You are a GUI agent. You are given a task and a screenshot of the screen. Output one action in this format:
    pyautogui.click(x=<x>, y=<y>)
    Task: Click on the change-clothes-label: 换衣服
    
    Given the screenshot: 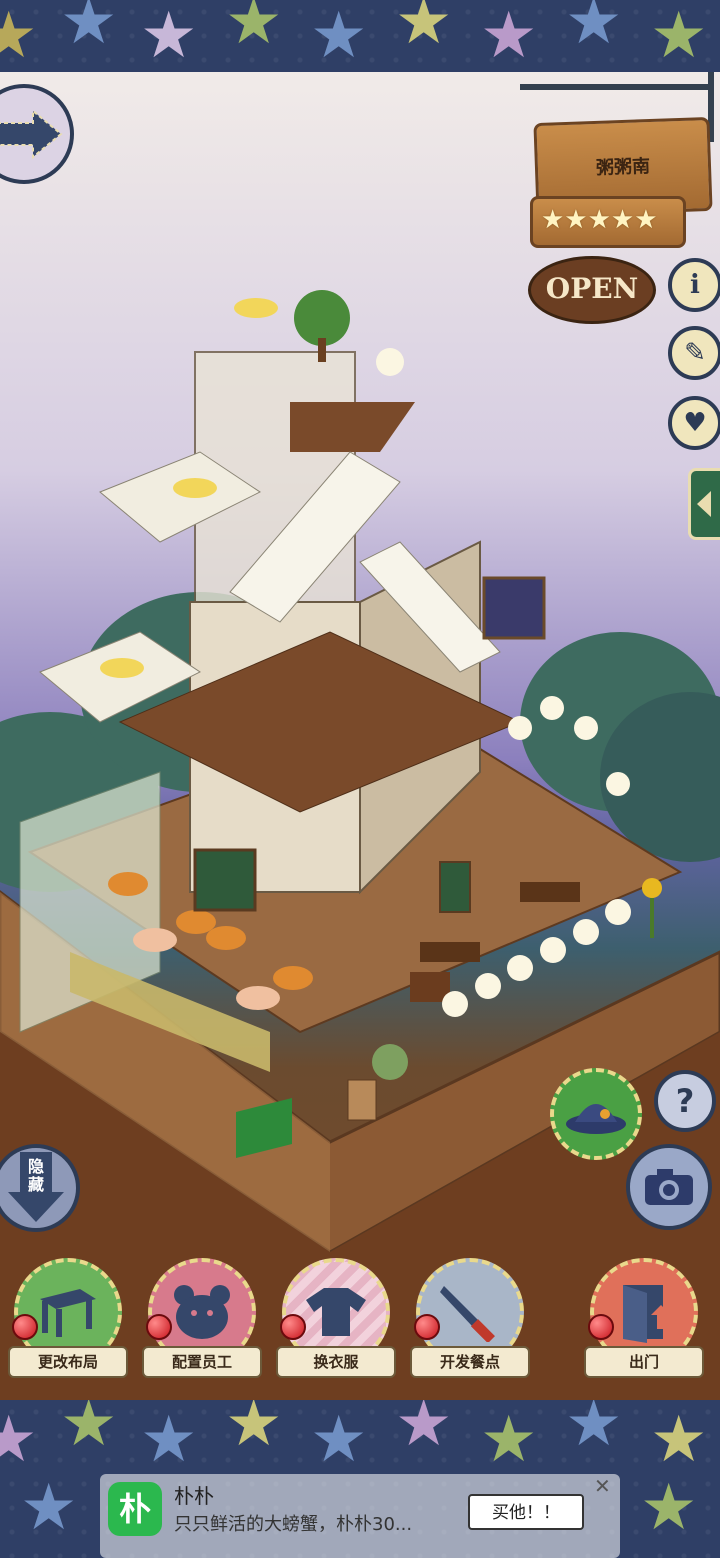 What is the action you would take?
    pyautogui.click(x=336, y=1362)
    